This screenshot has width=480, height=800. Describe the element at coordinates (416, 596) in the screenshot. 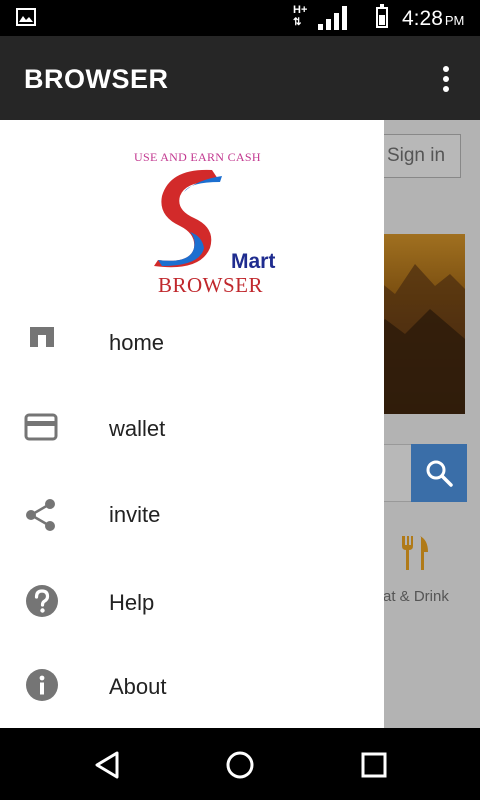

I see `category-label: at & Drink` at that location.